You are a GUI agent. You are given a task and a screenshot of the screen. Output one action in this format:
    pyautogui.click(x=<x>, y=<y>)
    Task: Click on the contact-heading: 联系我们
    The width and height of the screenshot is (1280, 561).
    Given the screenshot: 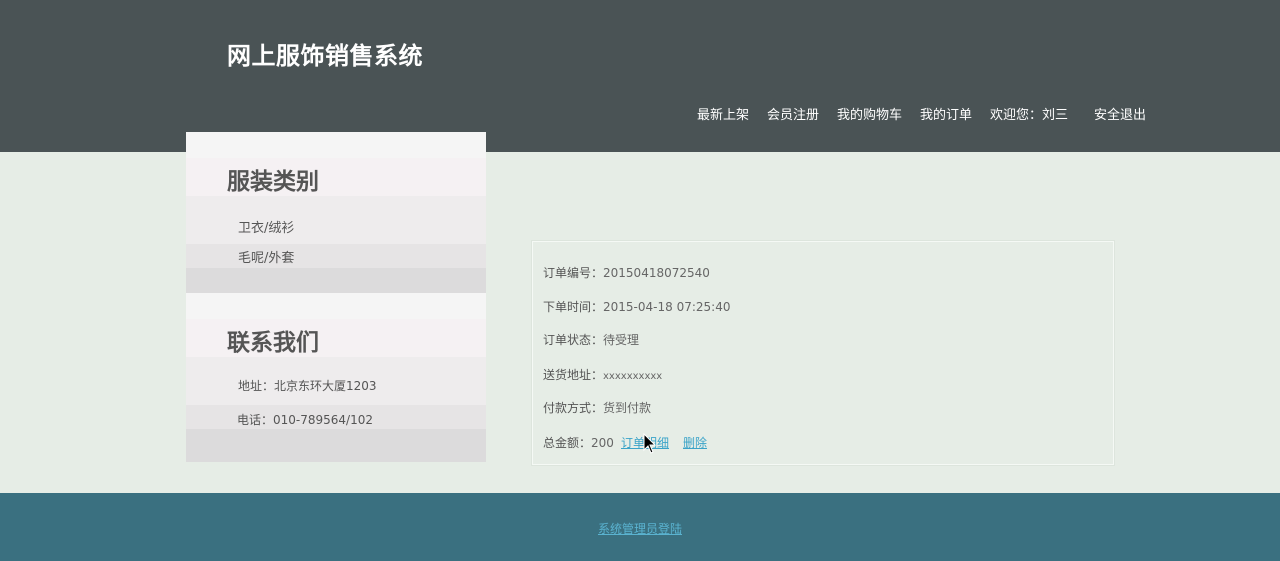 What is the action you would take?
    pyautogui.click(x=273, y=342)
    